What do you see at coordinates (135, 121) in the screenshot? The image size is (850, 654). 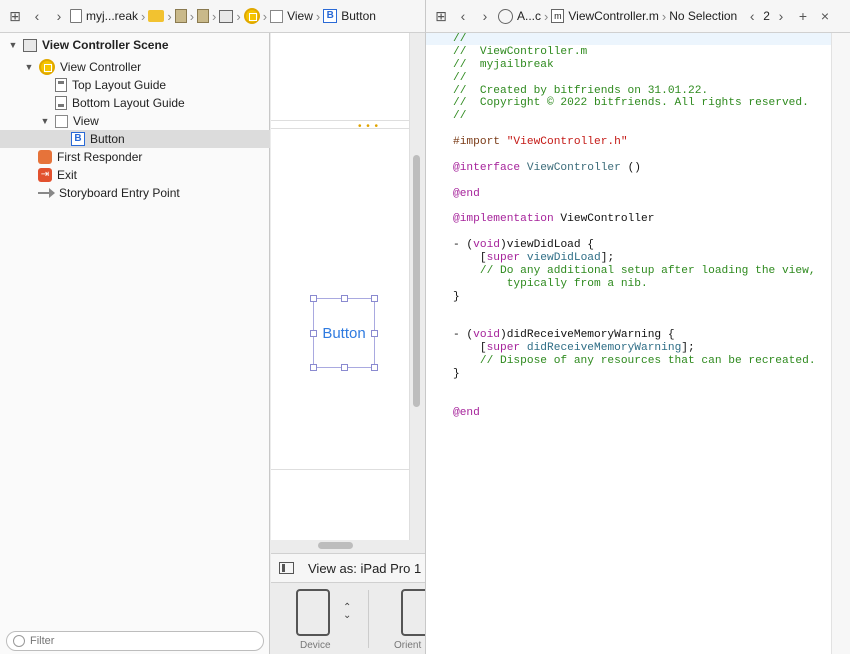 I see `outline-item-view: ▼ View` at bounding box center [135, 121].